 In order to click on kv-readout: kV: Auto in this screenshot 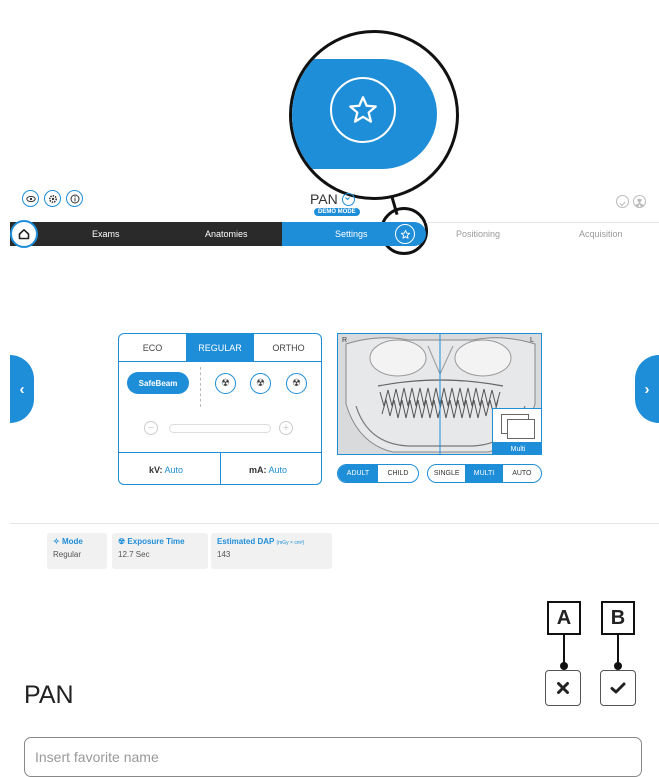, I will do `click(166, 470)`.